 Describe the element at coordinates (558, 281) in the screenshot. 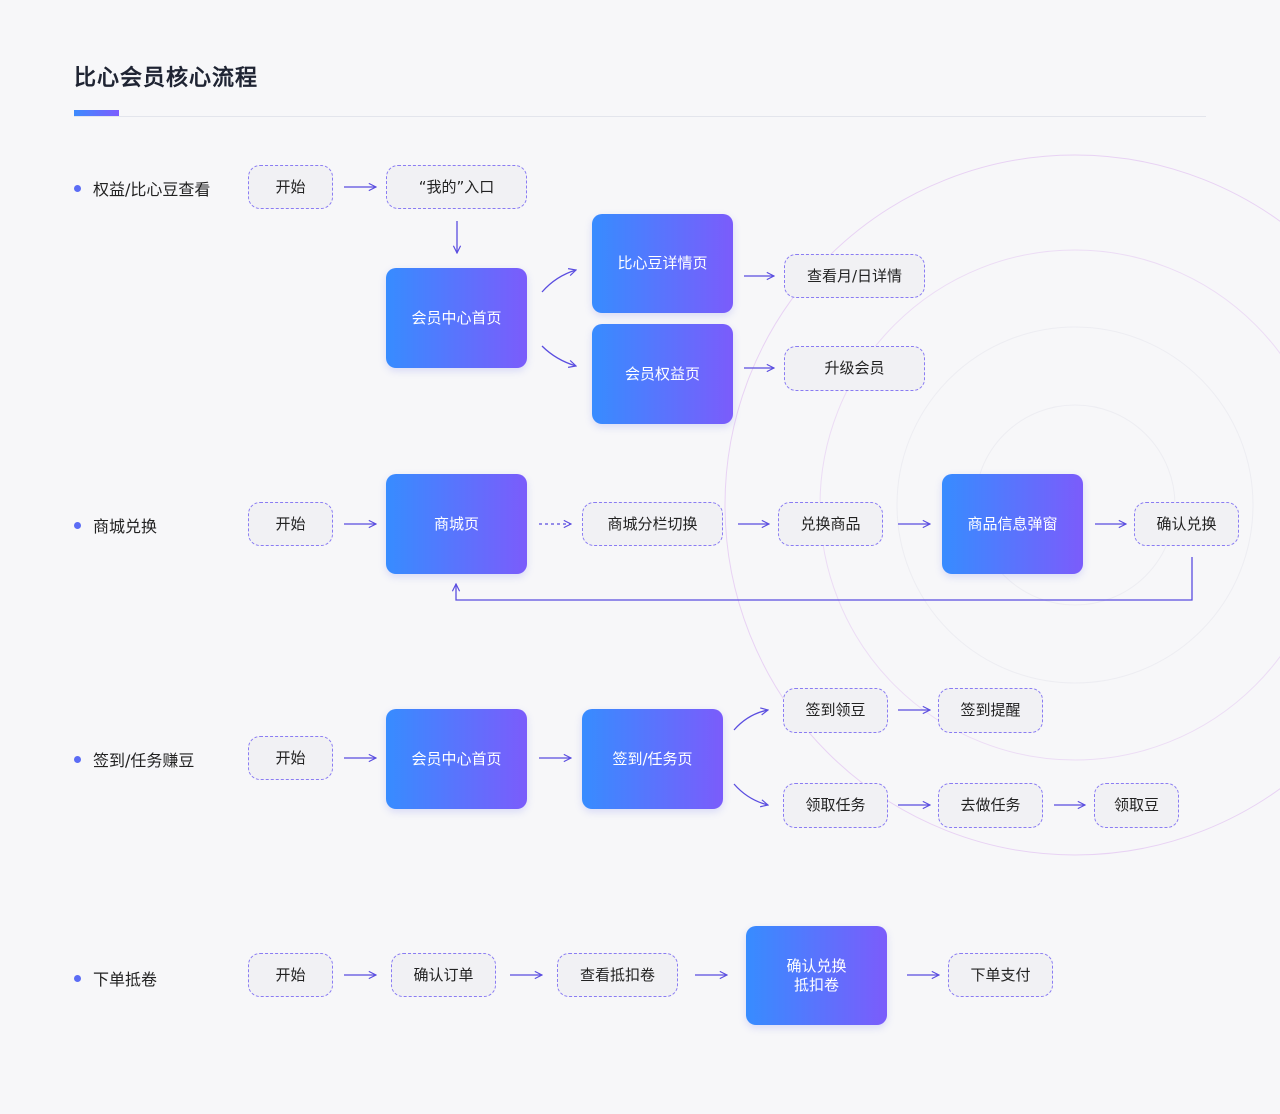

I see `arrow-r1-home-detail` at that location.